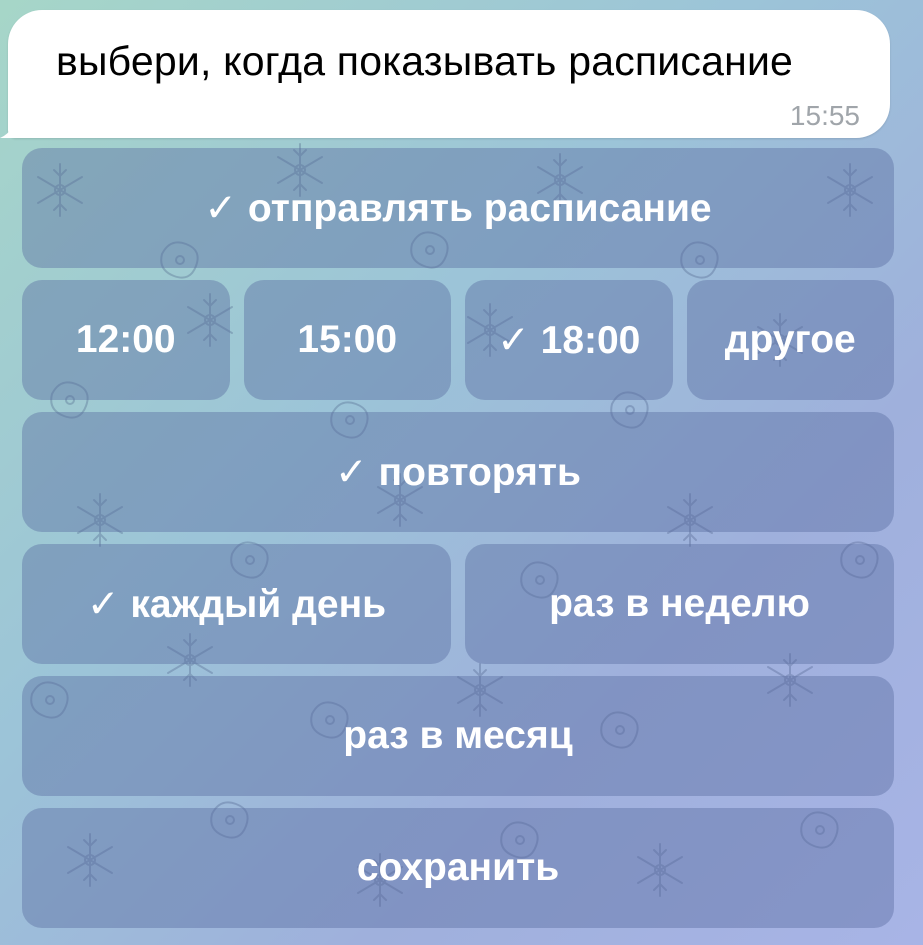 The image size is (923, 945). What do you see at coordinates (236, 604) in the screenshot?
I see `every-day-button: ✓ каждый день` at bounding box center [236, 604].